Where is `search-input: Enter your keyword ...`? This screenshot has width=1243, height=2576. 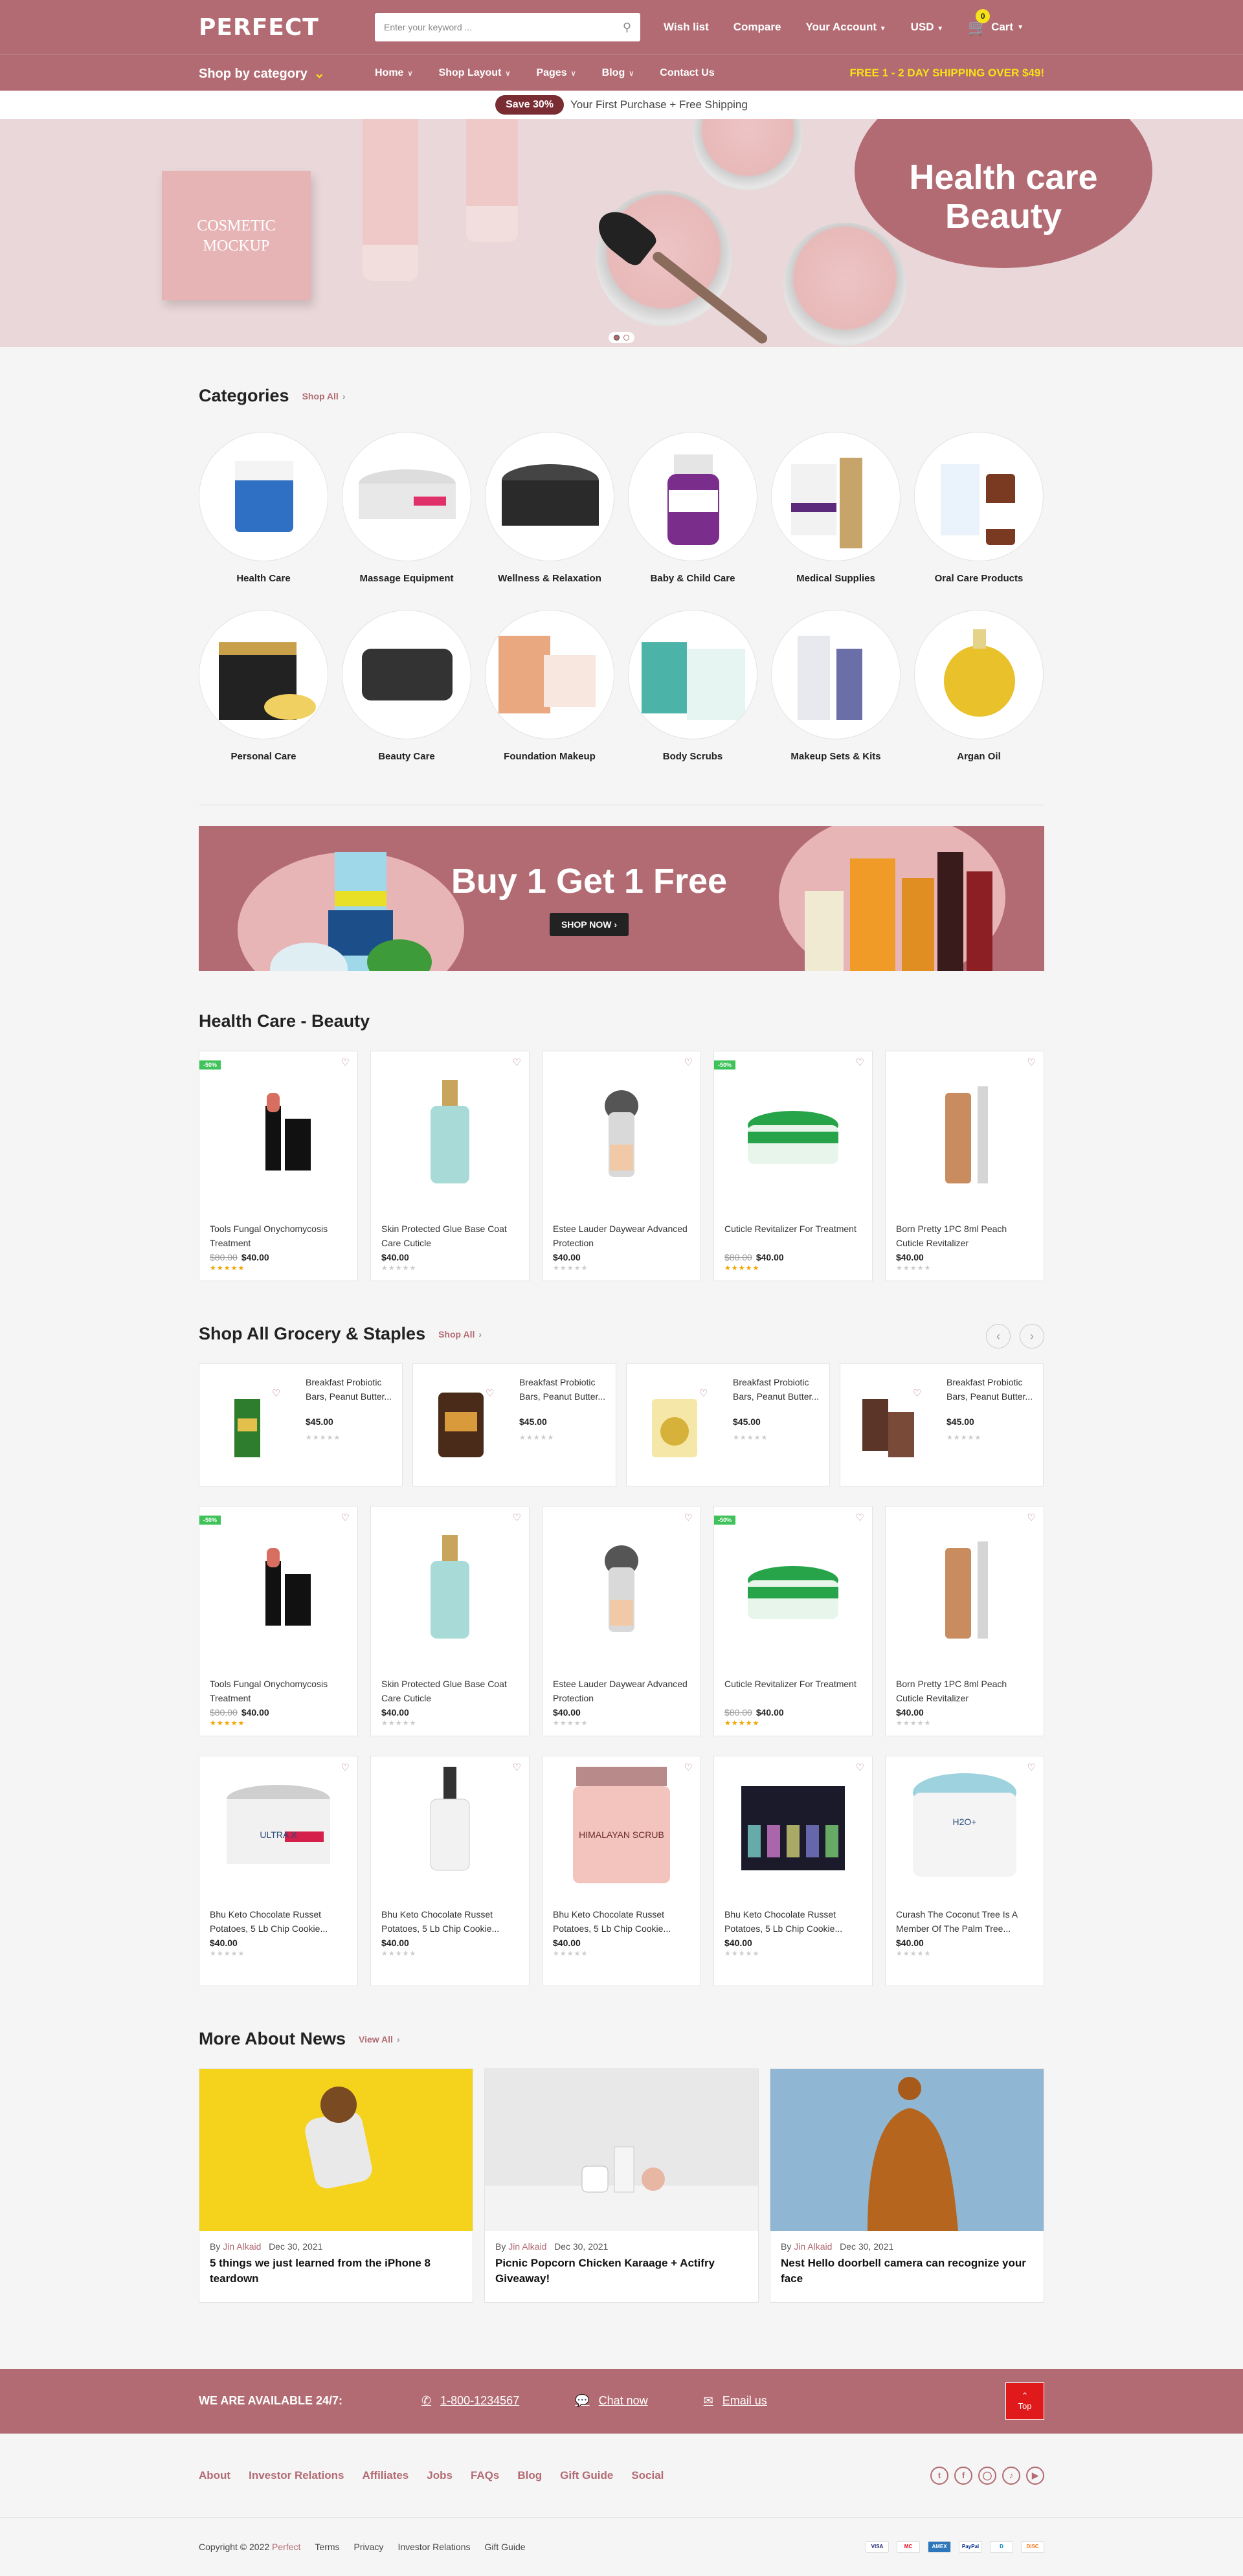 search-input: Enter your keyword ... is located at coordinates (503, 27).